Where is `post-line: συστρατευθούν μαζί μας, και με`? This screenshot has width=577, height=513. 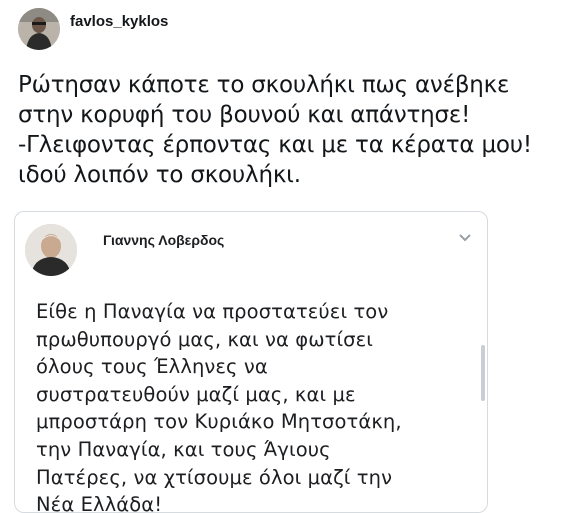
post-line: συστρατευθούν μαζί μας, και με is located at coordinates (196, 394).